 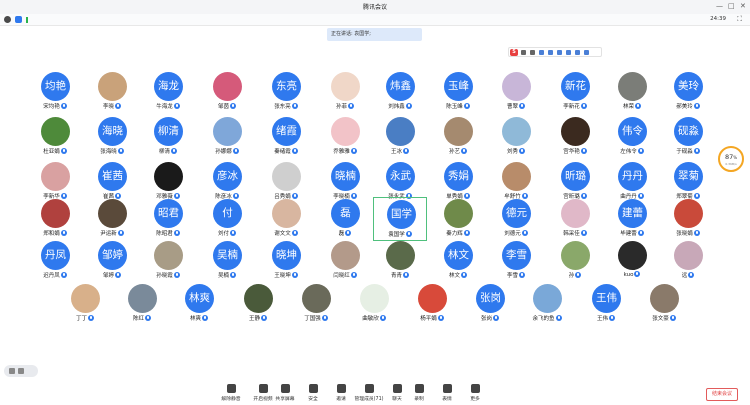 What do you see at coordinates (458, 180) in the screenshot?
I see `participant-tile: 秀娟 单秀娟` at bounding box center [458, 180].